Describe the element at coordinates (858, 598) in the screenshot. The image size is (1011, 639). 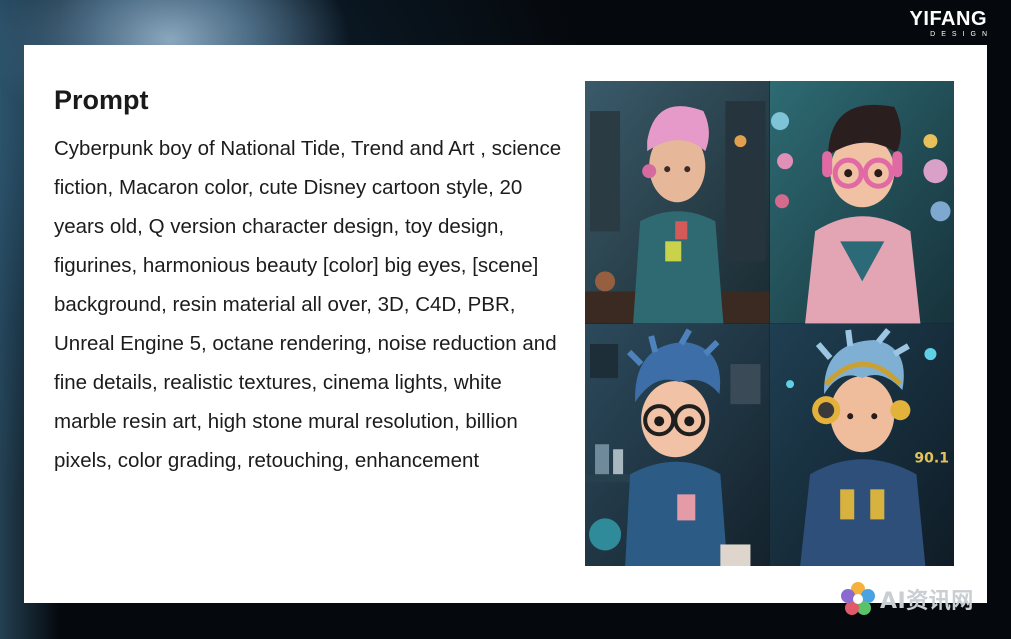
I see `flower-icon` at that location.